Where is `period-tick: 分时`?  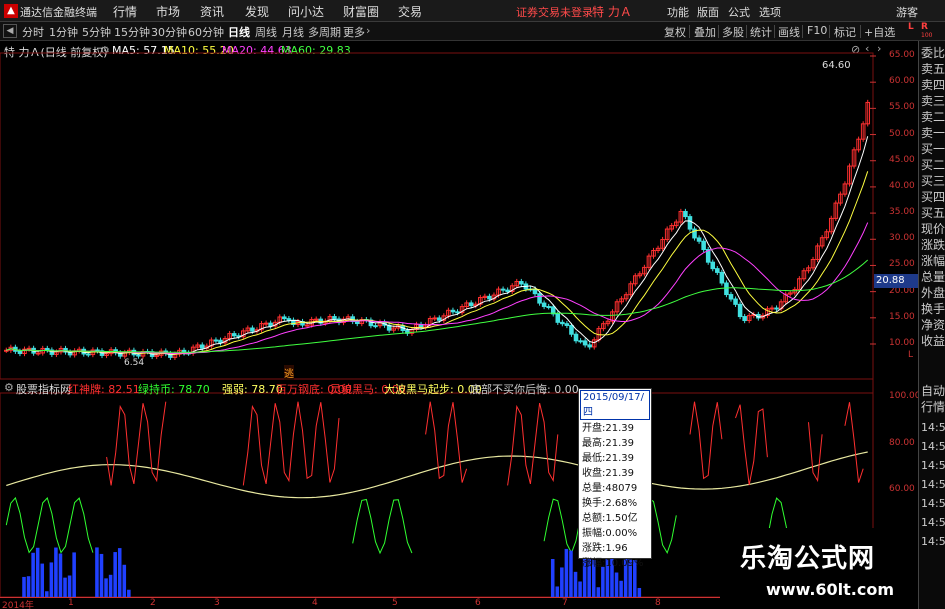
period-tick: 分时 is located at coordinates (33, 32).